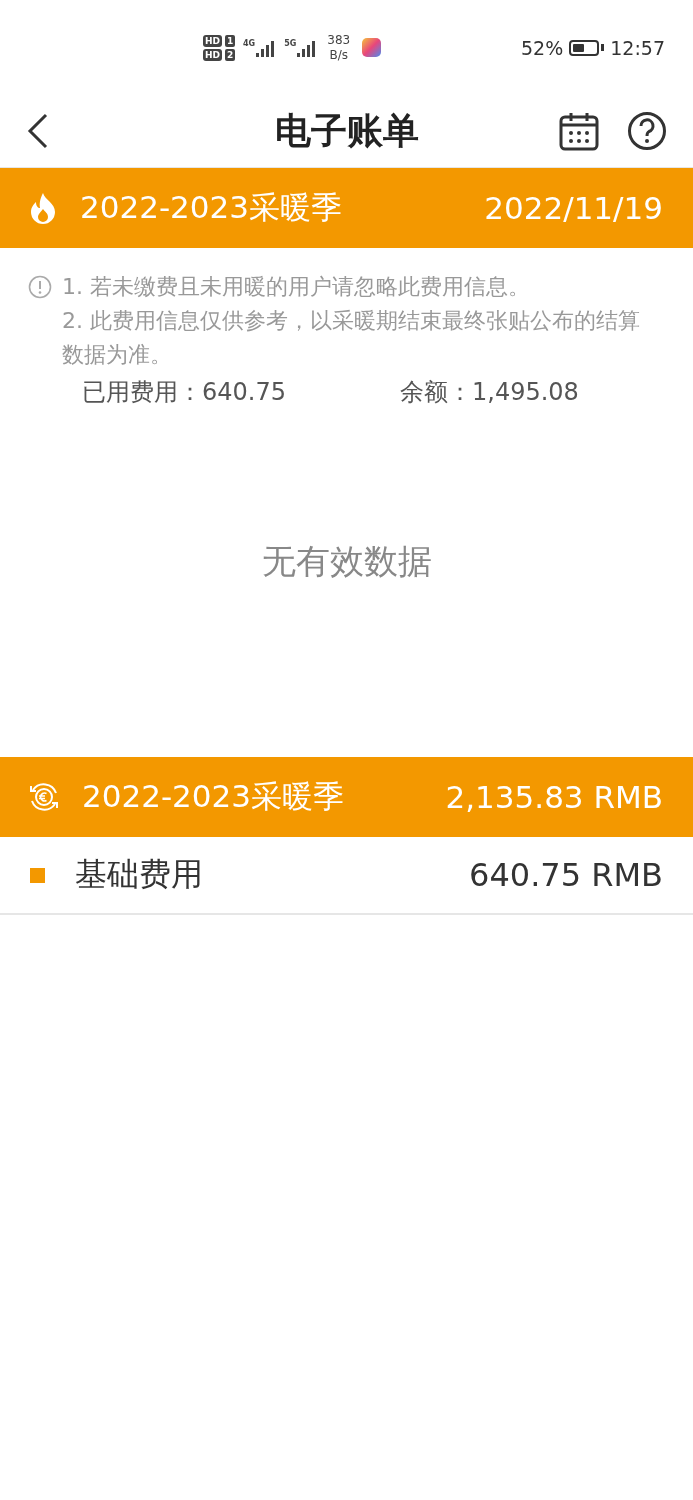 The height and width of the screenshot is (1500, 693). Describe the element at coordinates (637, 47) in the screenshot. I see `clock: 12:57` at that location.